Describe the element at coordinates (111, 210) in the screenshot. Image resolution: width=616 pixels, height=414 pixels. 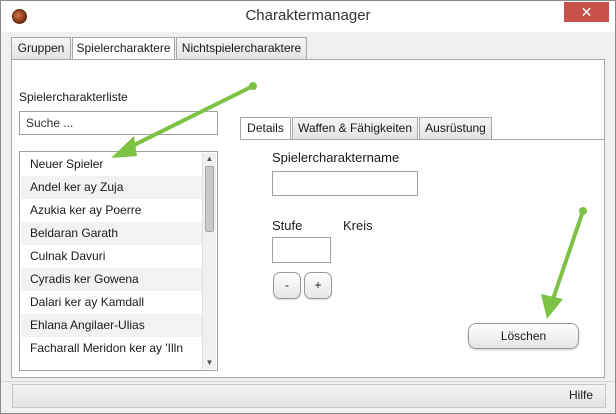
I see `list-item: Azukia ker ay Poerre` at that location.